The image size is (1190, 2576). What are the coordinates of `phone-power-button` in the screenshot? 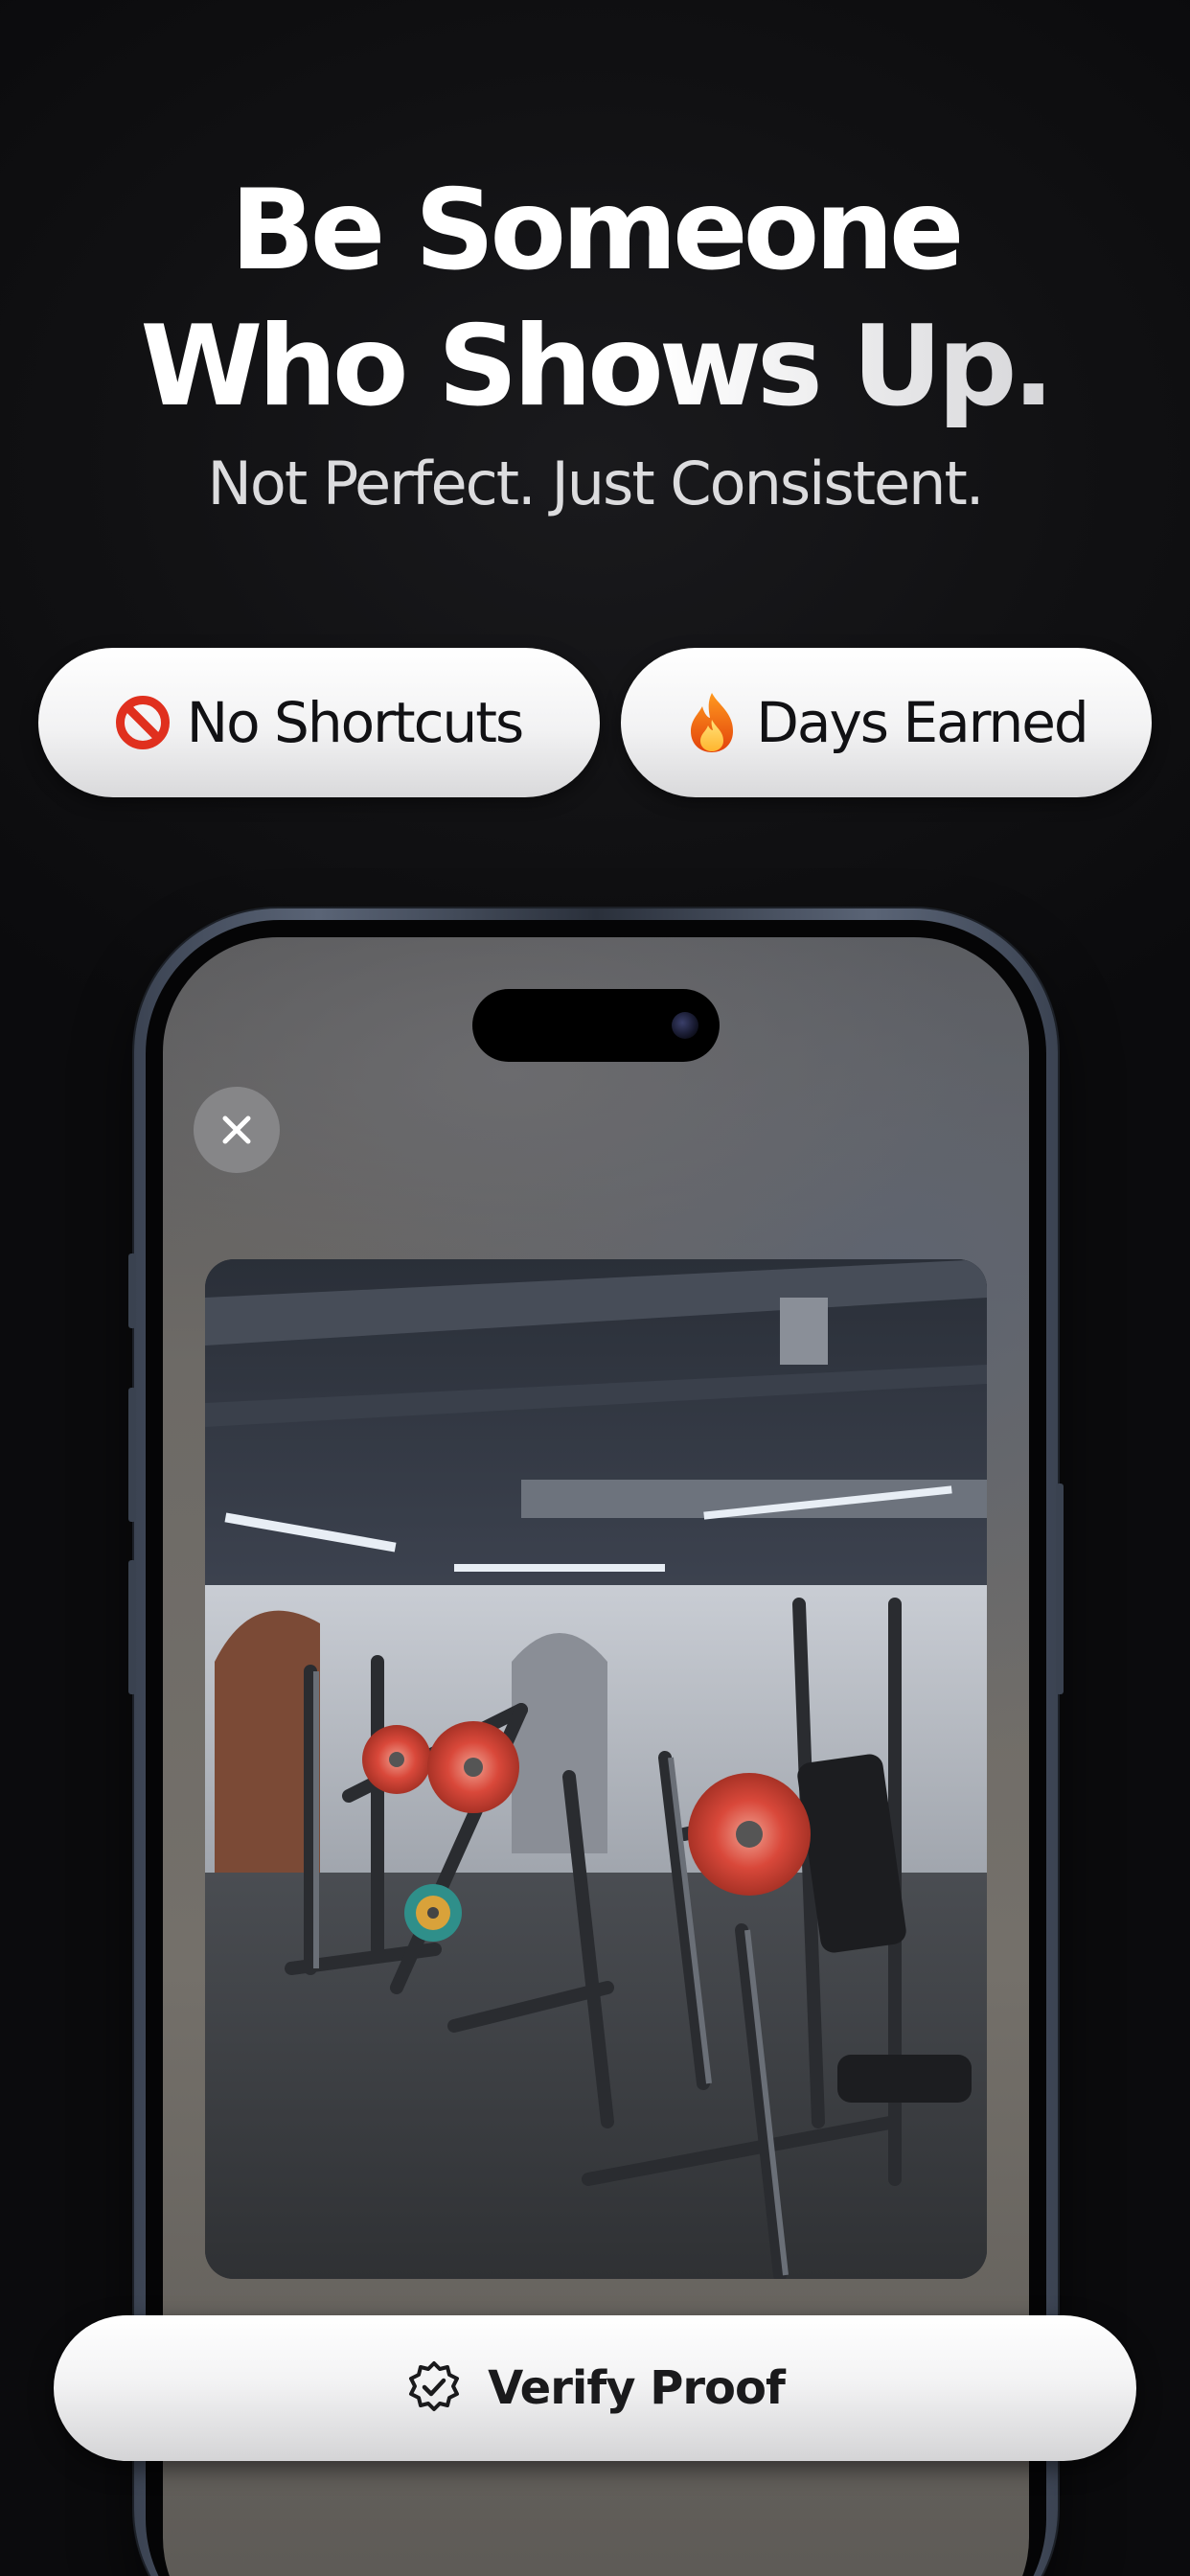 It's located at (1060, 1589).